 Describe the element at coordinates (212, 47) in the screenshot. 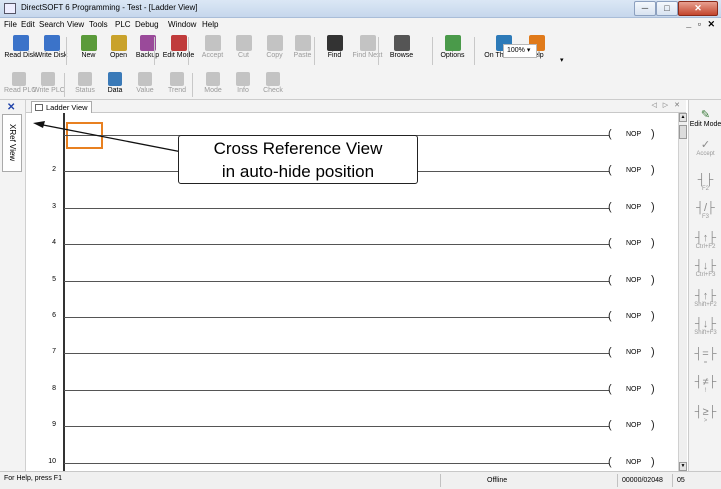

I see `accept-button: Accept` at that location.